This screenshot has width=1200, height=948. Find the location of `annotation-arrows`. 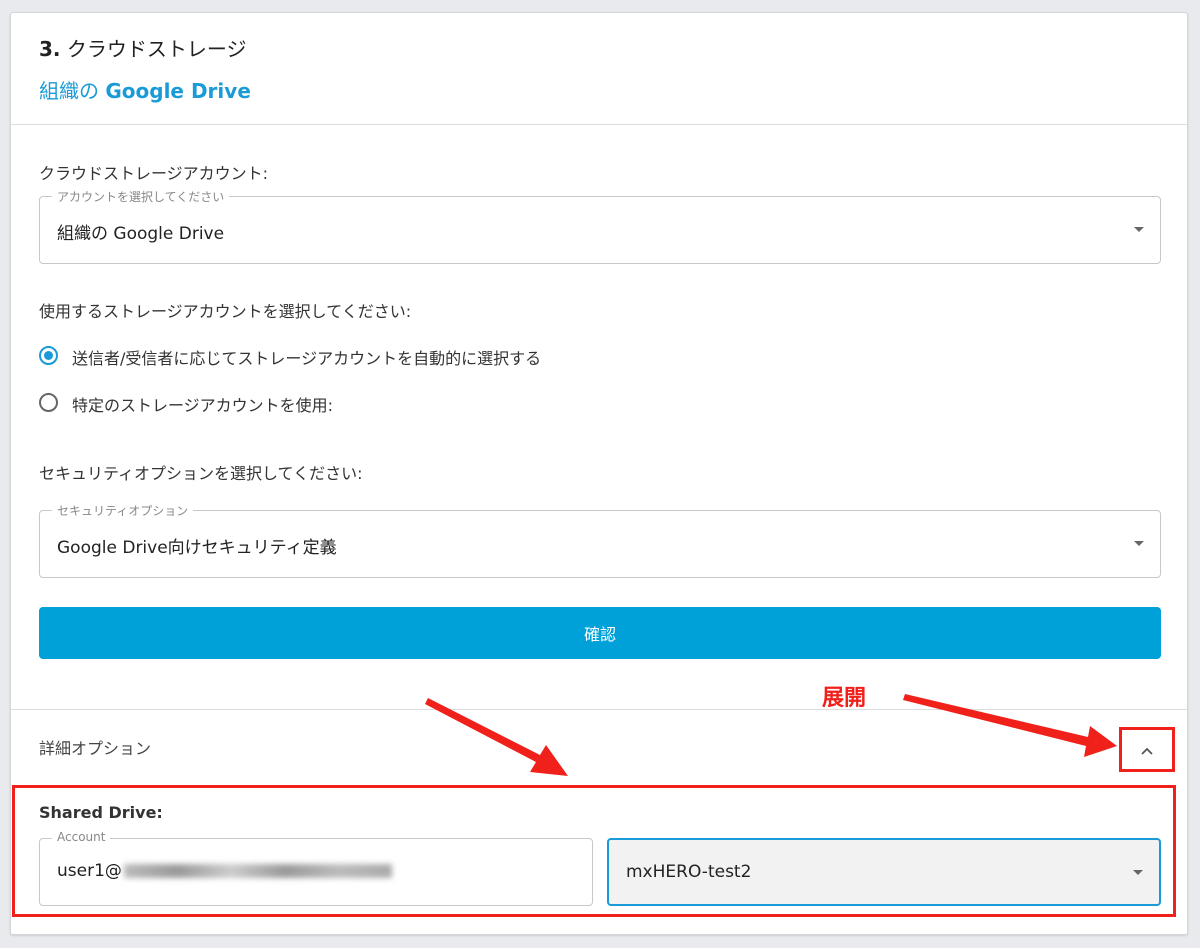

annotation-arrows is located at coordinates (771, 735).